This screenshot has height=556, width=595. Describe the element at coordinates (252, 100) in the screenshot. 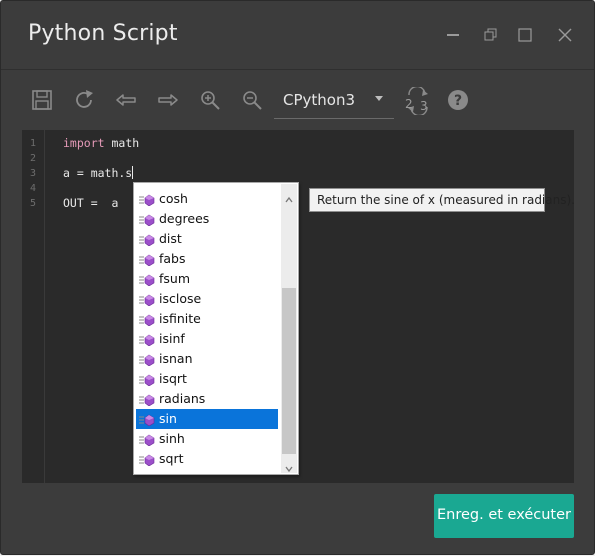

I see `zoom-out-icon` at that location.